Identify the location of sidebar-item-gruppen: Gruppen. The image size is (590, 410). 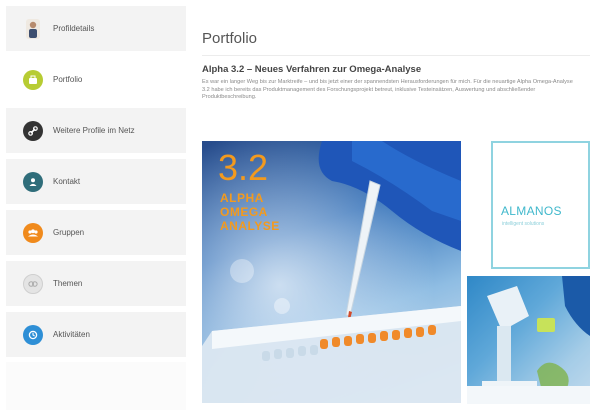
(96, 233).